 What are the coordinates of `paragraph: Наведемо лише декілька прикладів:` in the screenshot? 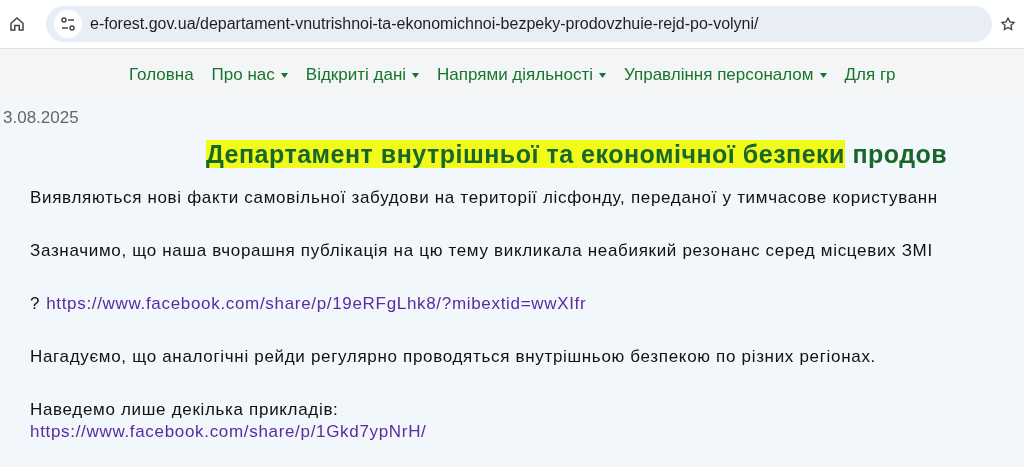 It's located at (185, 410).